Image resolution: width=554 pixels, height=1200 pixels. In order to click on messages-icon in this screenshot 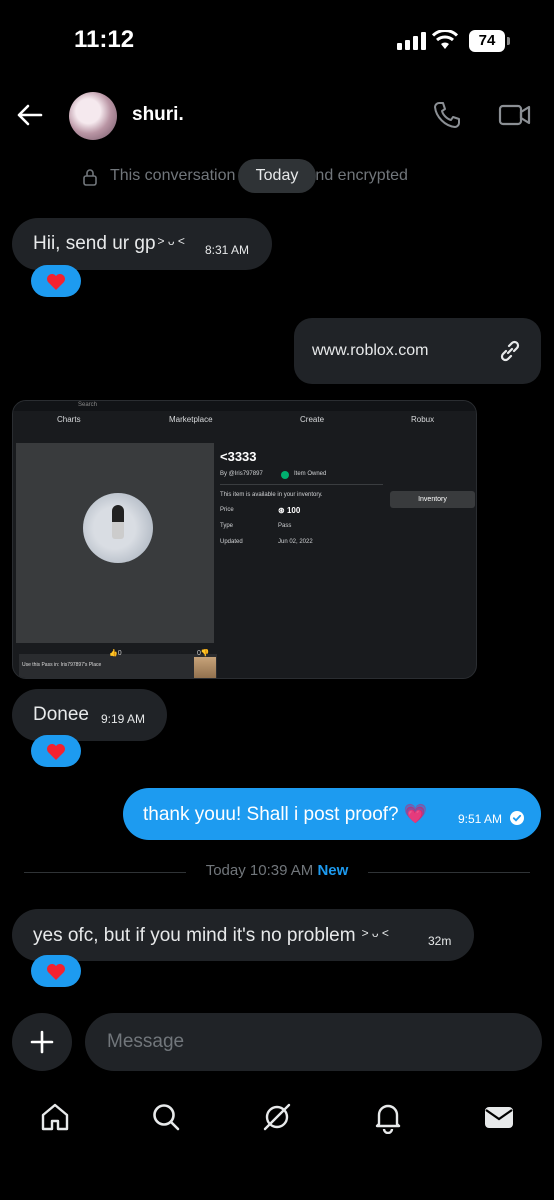, I will do `click(499, 1117)`.